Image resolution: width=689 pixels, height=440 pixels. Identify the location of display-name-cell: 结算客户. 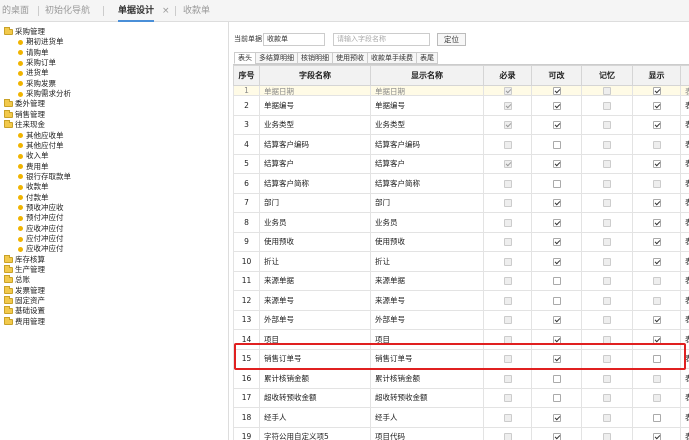
(427, 163).